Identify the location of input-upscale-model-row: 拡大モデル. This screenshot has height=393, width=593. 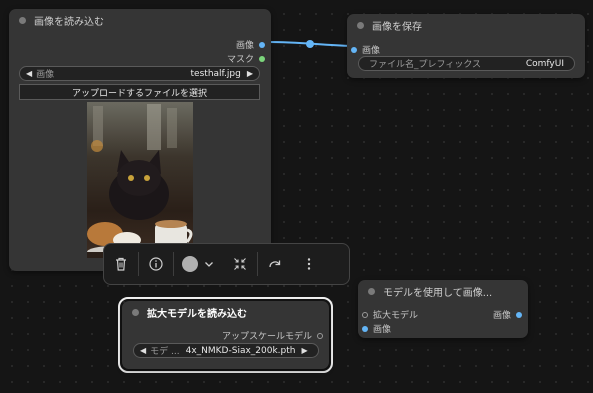
(390, 314).